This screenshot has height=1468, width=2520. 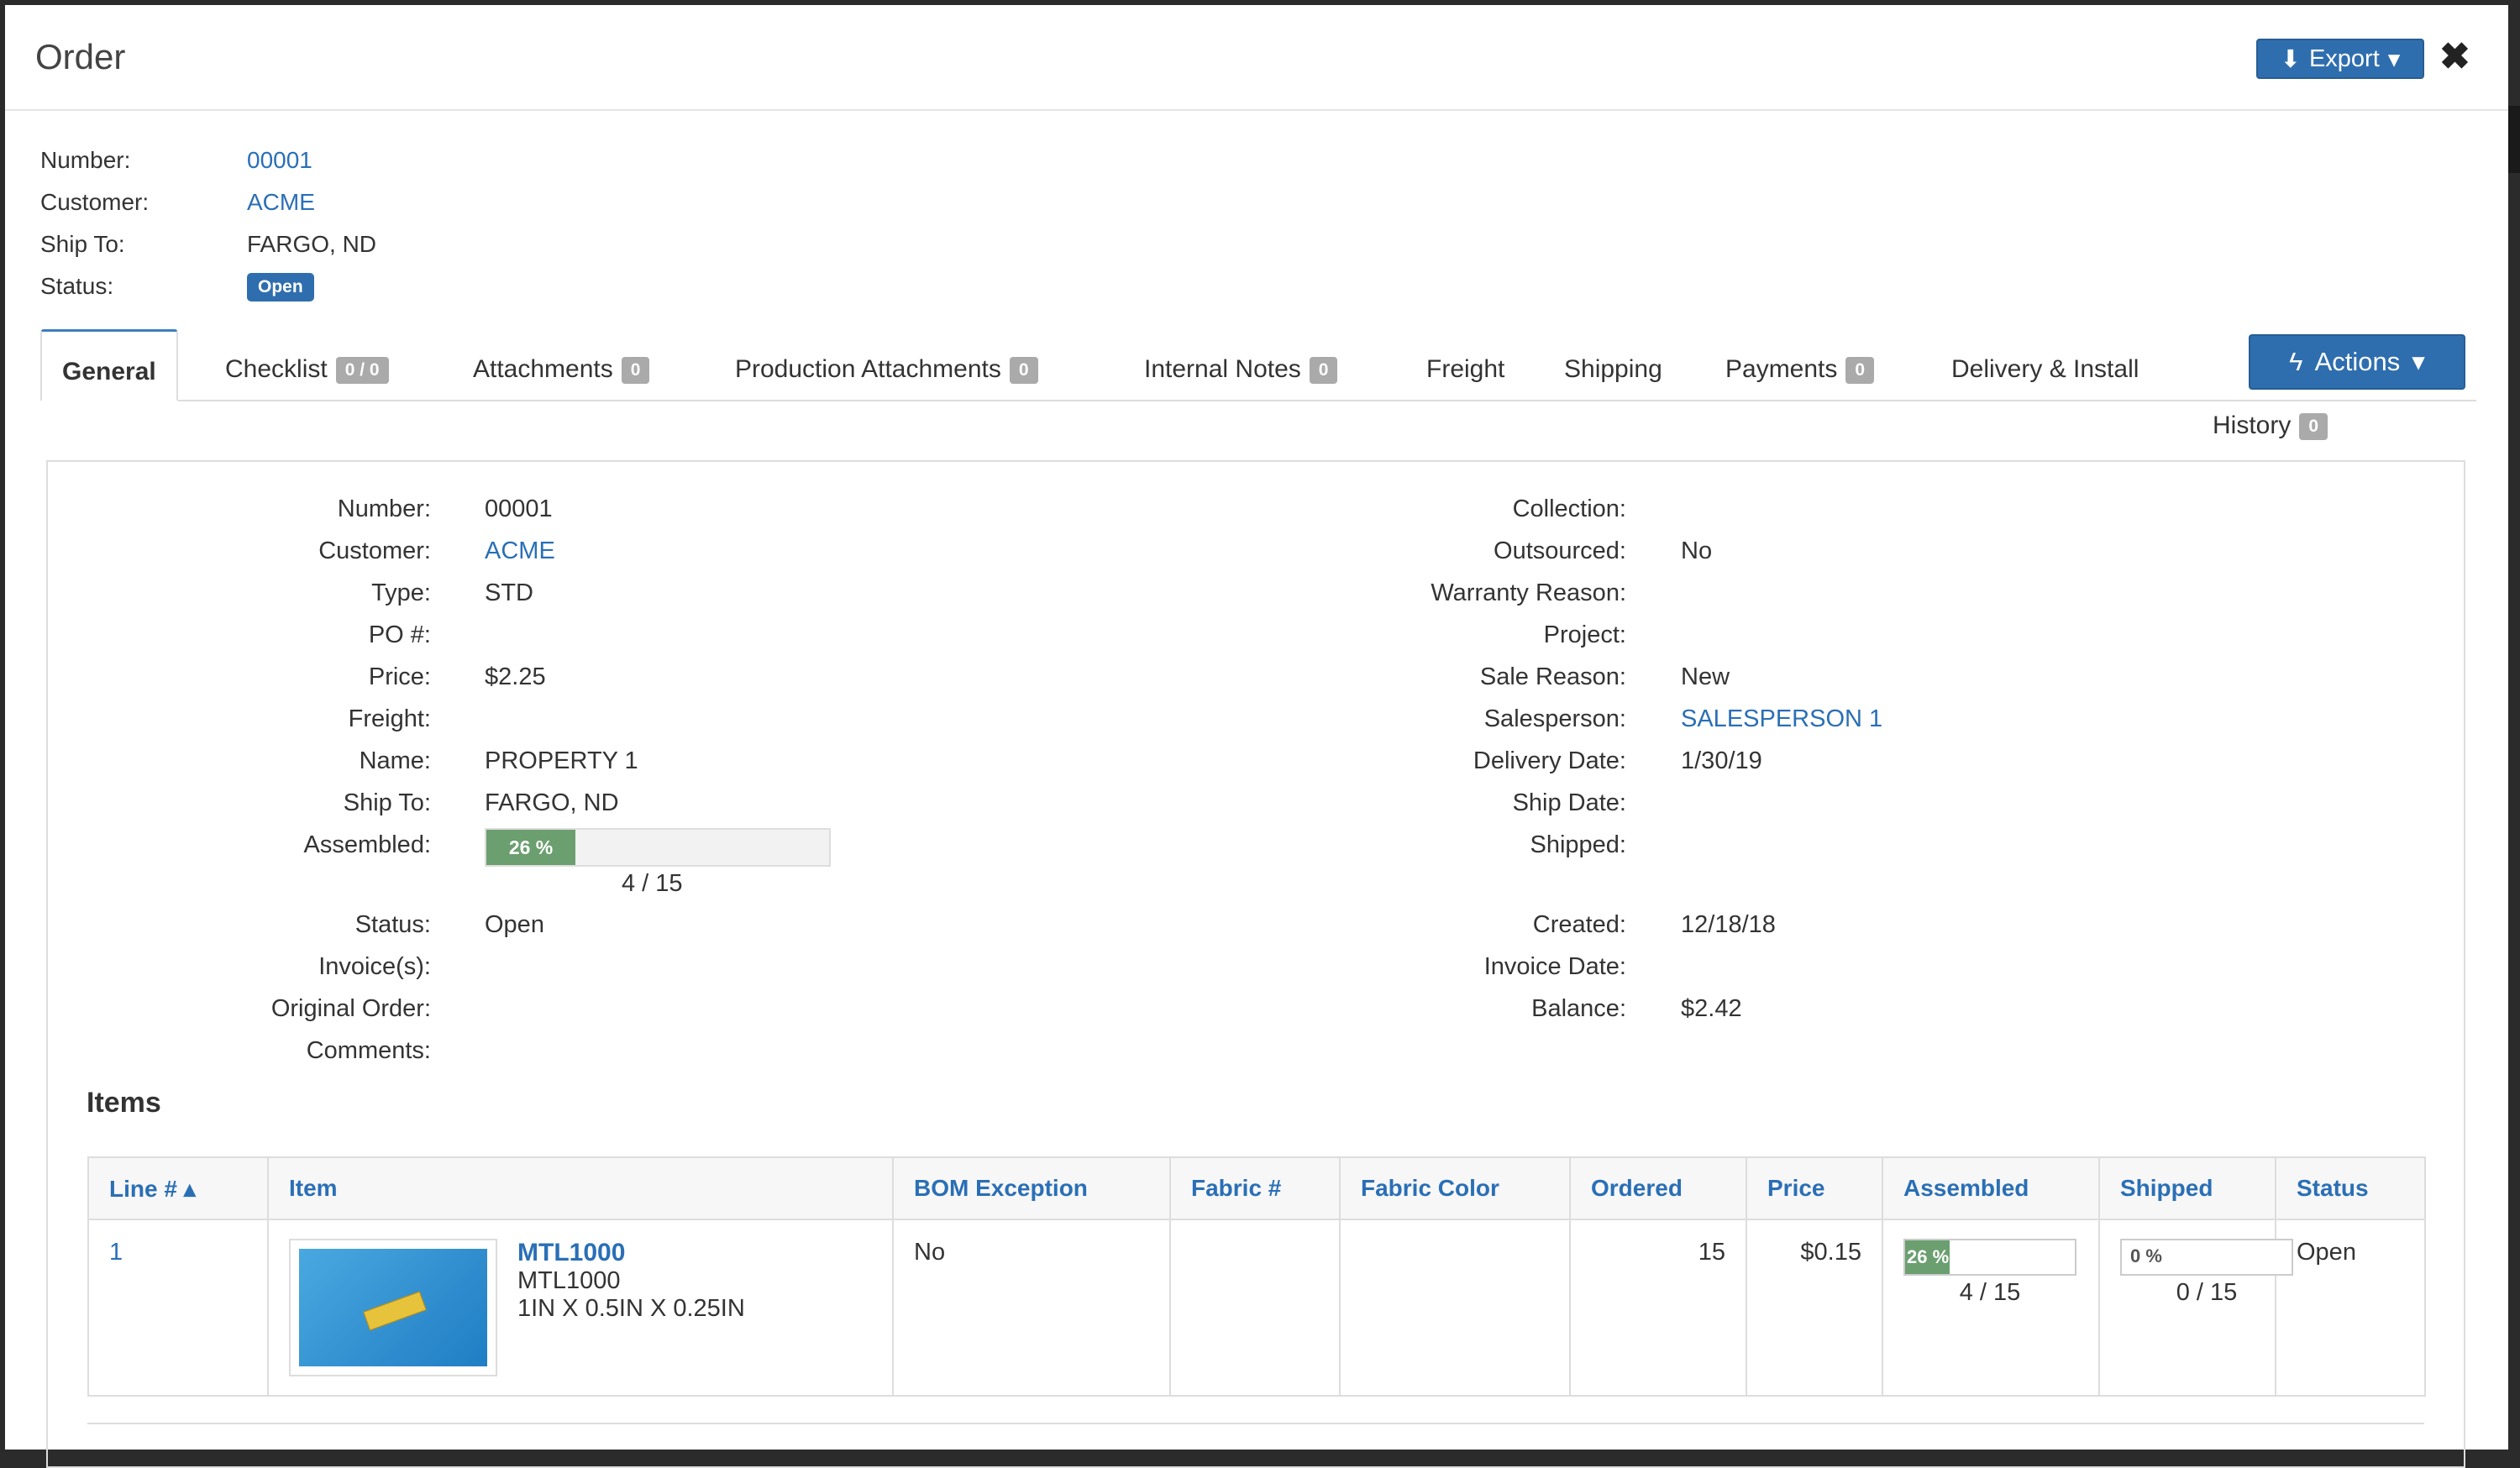 I want to click on field-label: Name:, so click(x=395, y=760).